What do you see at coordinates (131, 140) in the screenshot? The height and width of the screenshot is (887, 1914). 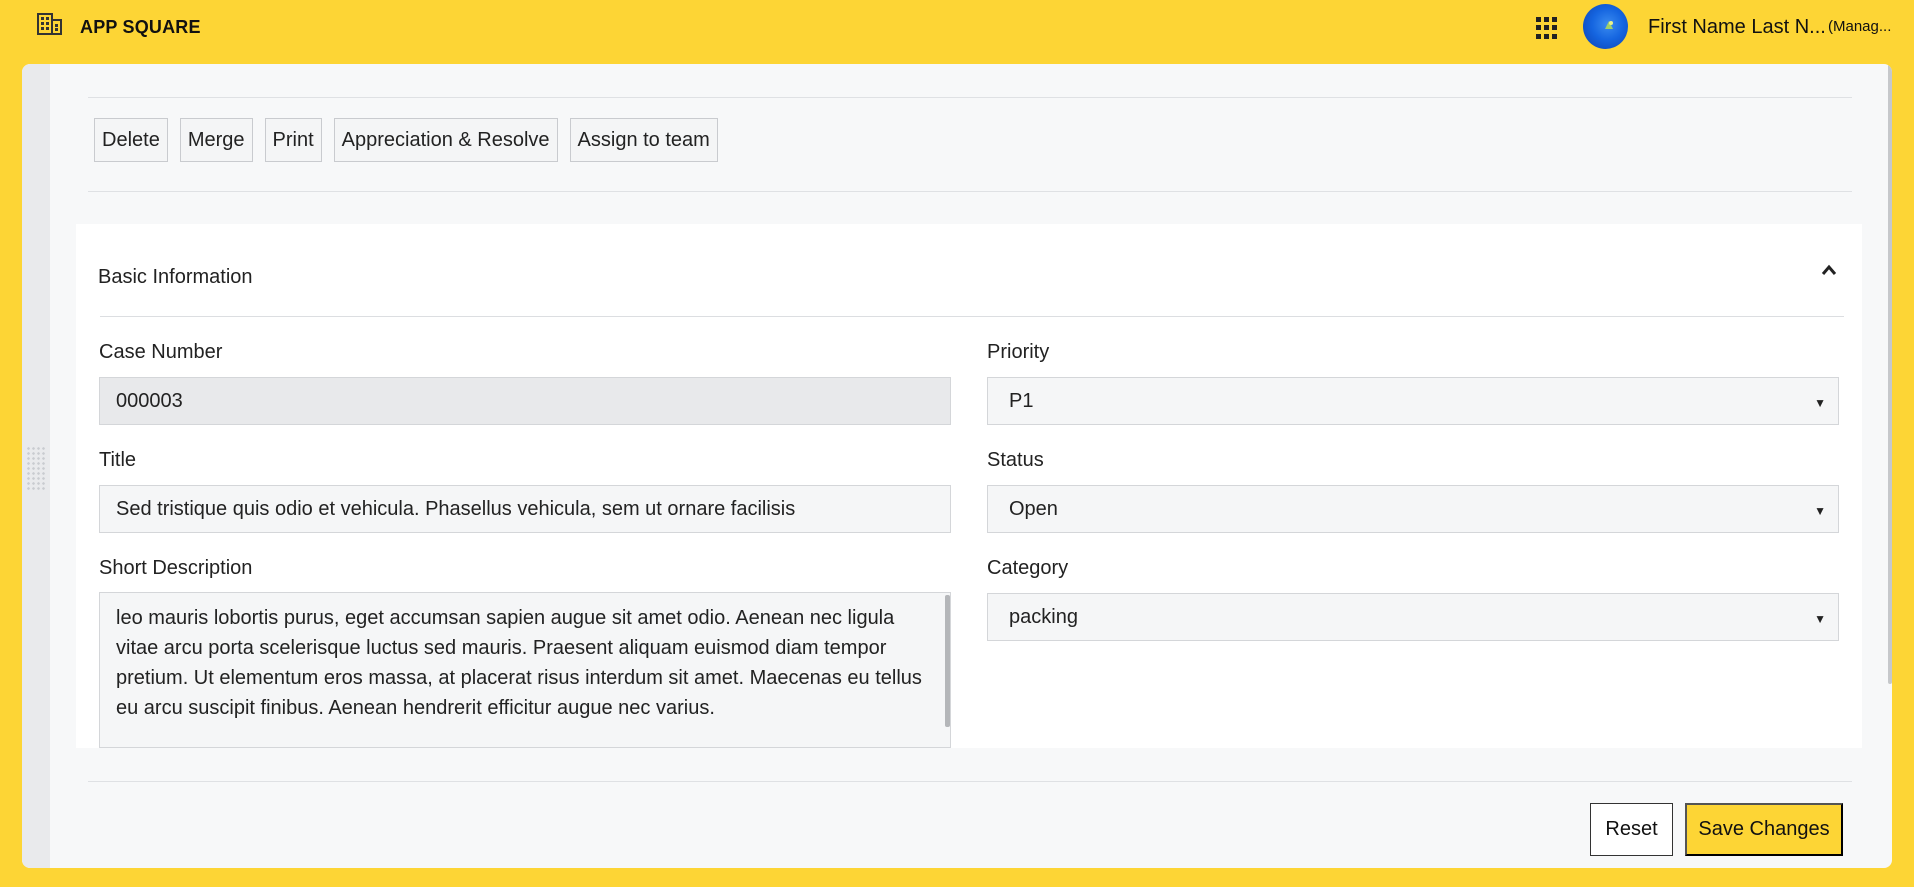 I see `delete-button: Delete` at bounding box center [131, 140].